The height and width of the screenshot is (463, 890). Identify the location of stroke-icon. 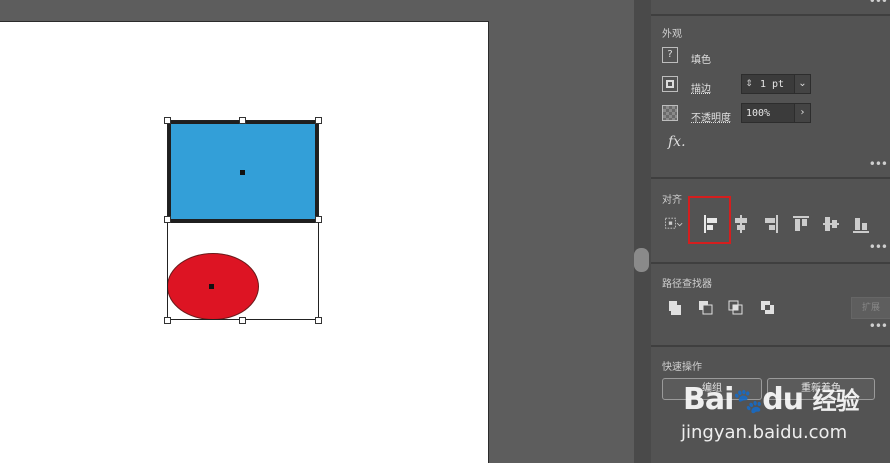
(670, 84).